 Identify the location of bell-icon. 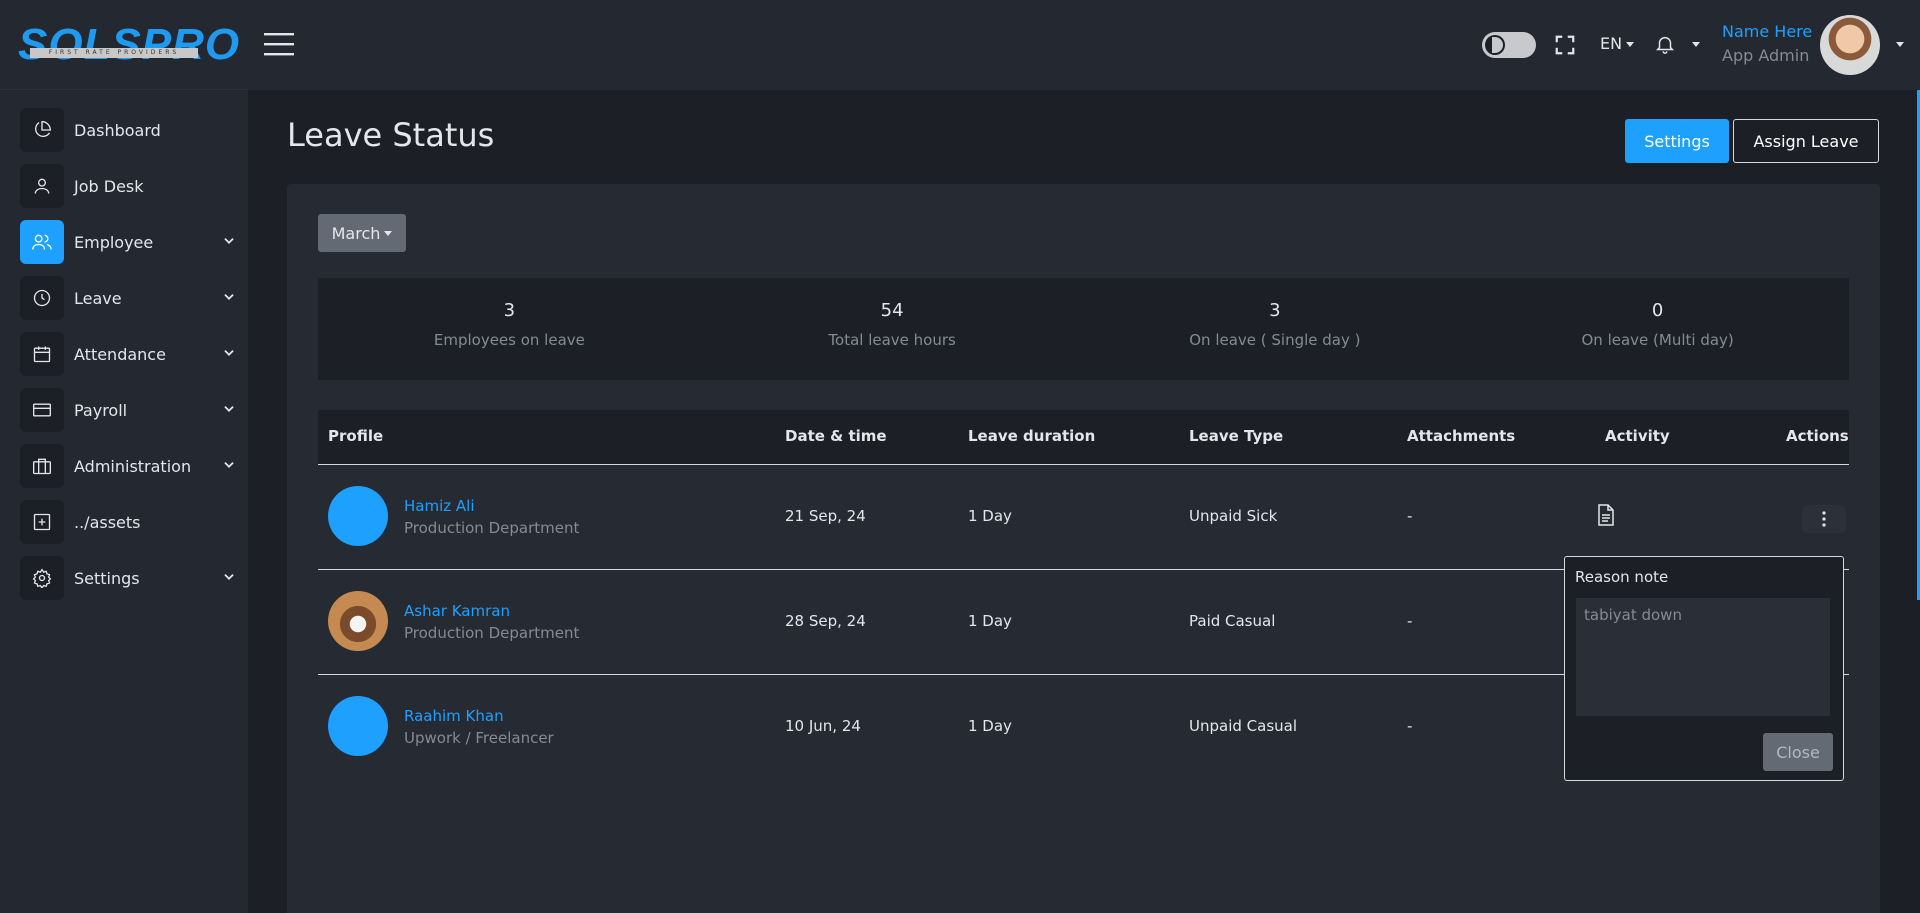
(1665, 44).